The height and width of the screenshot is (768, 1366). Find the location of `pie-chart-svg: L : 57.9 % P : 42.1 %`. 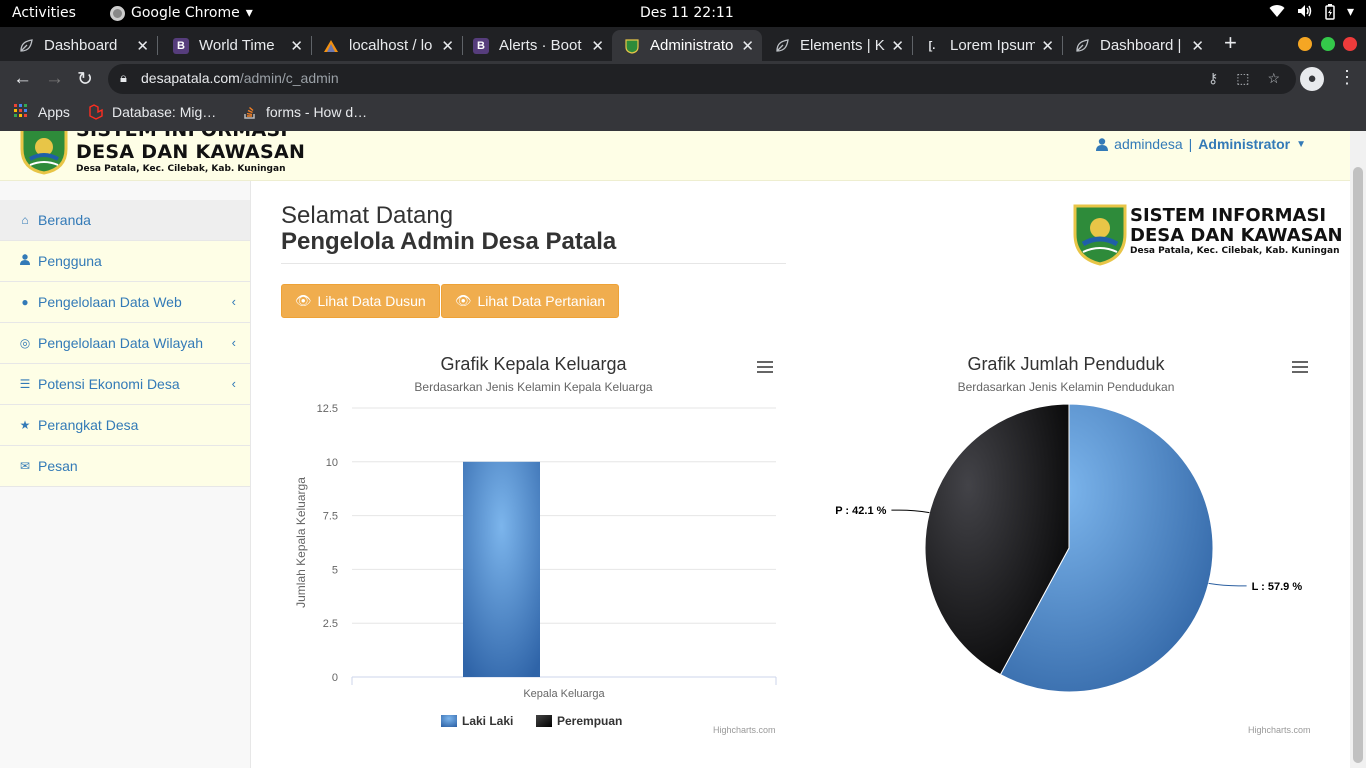

pie-chart-svg: L : 57.9 % P : 42.1 % is located at coordinates (1069, 548).